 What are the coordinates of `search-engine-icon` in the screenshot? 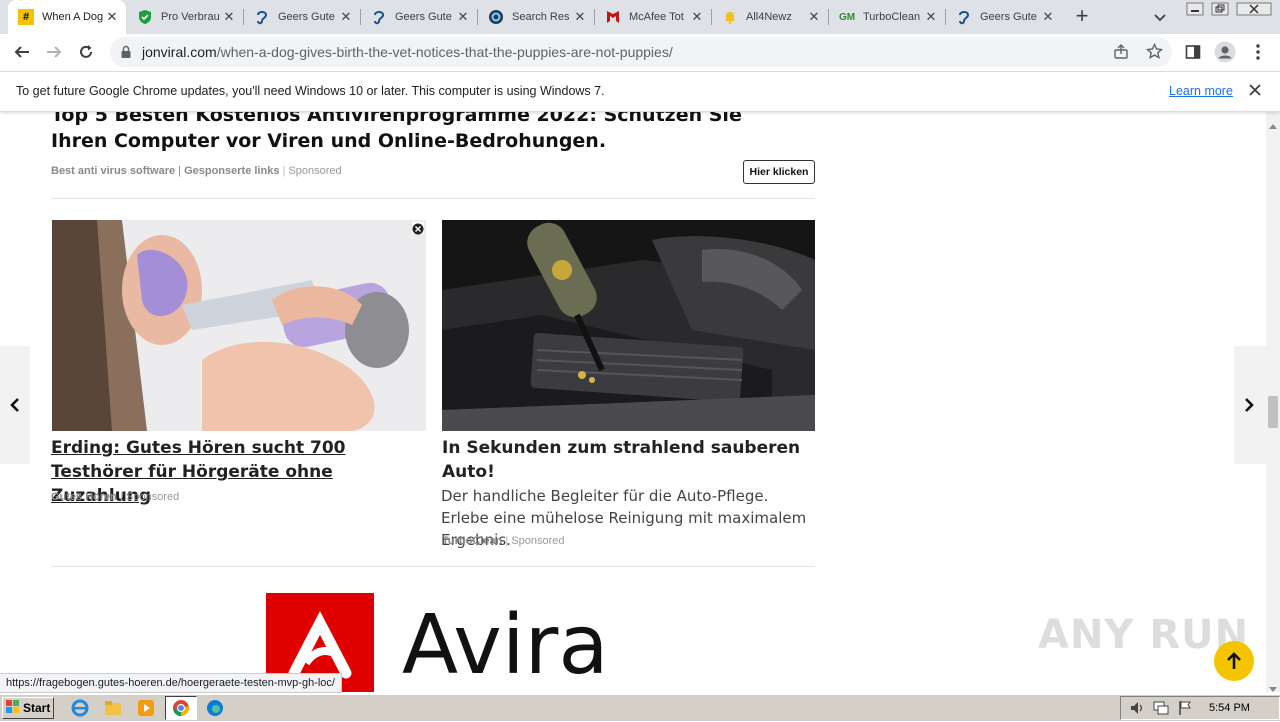 It's located at (496, 17).